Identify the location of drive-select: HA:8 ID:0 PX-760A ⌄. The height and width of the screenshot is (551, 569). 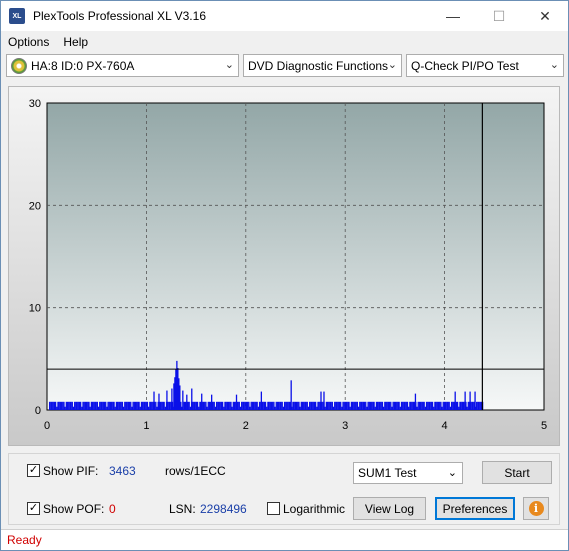
(122, 65).